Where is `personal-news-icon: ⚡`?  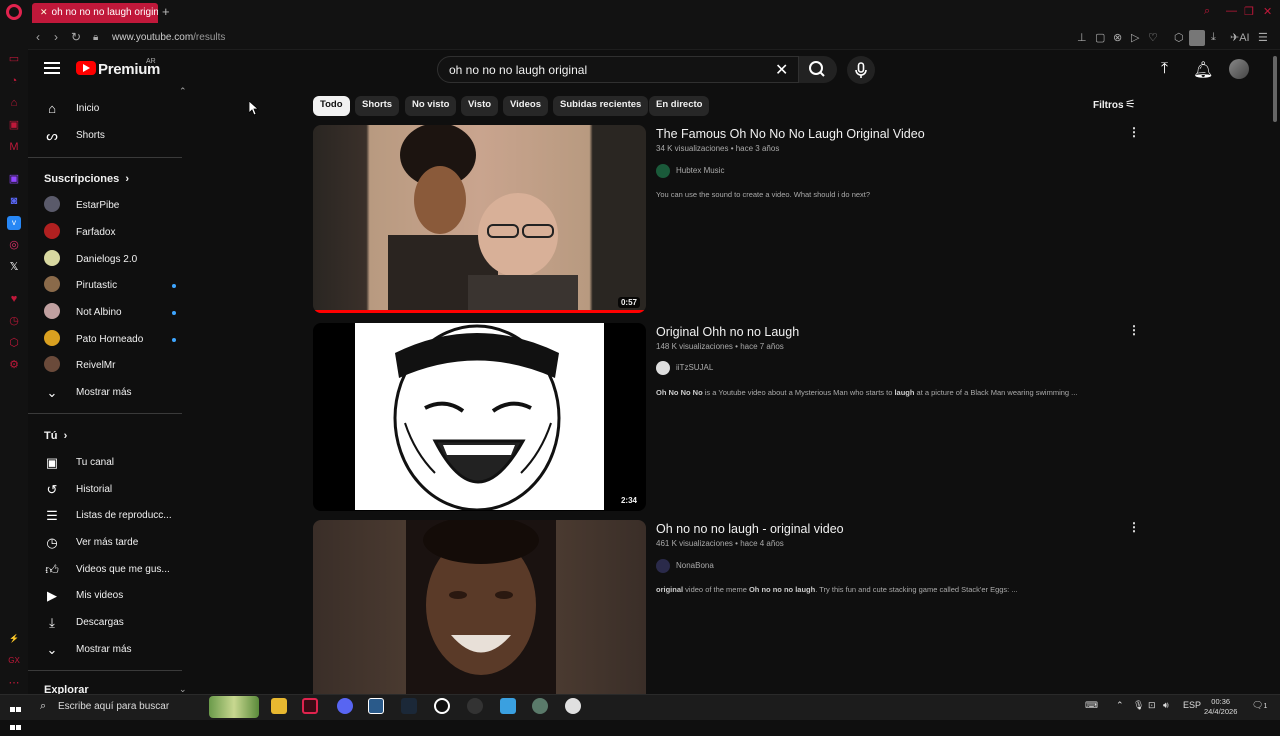 personal-news-icon: ⚡ is located at coordinates (14, 639).